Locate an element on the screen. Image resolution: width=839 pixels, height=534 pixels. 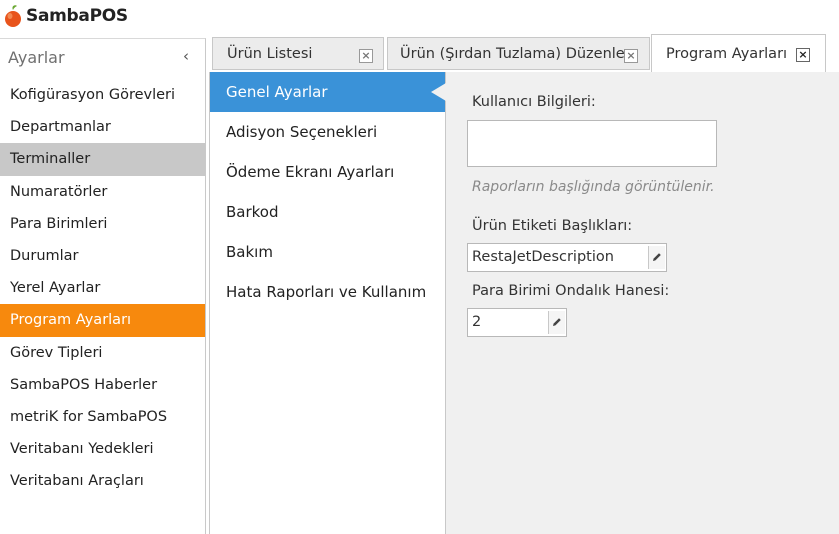
sambapos-logo-icon is located at coordinates (13, 16).